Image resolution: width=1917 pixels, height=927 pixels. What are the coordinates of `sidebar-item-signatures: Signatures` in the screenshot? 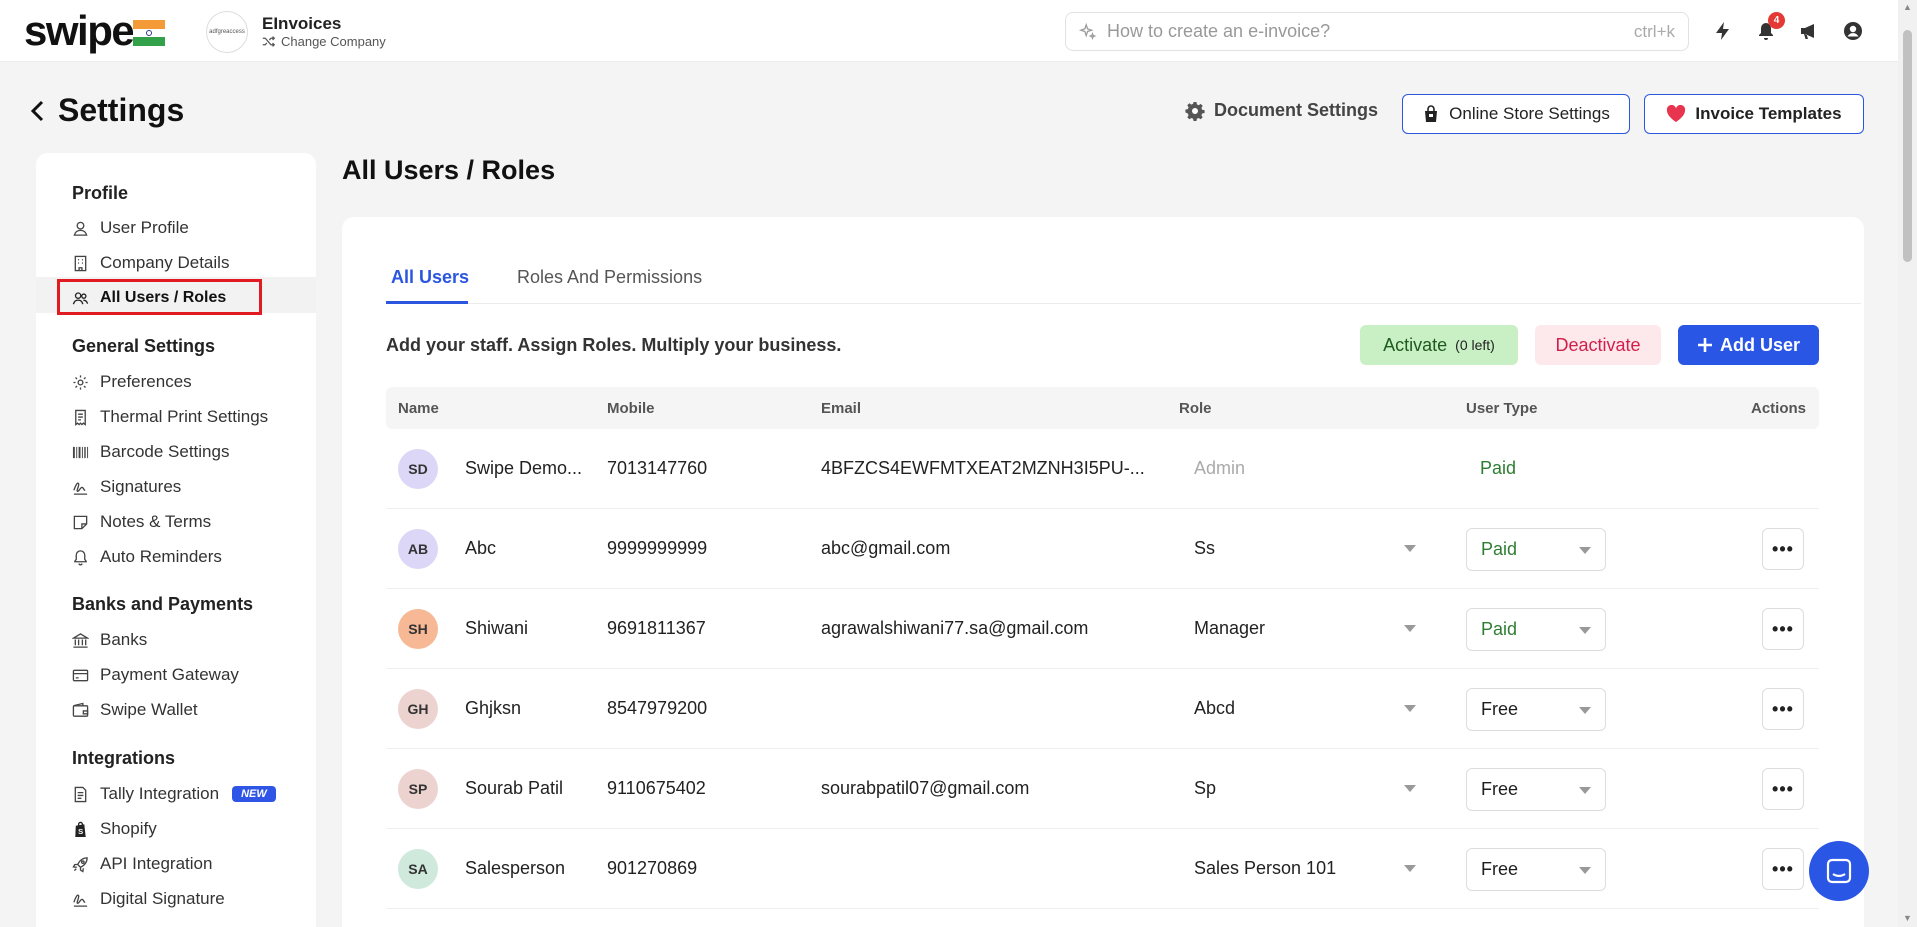 It's located at (126, 487).